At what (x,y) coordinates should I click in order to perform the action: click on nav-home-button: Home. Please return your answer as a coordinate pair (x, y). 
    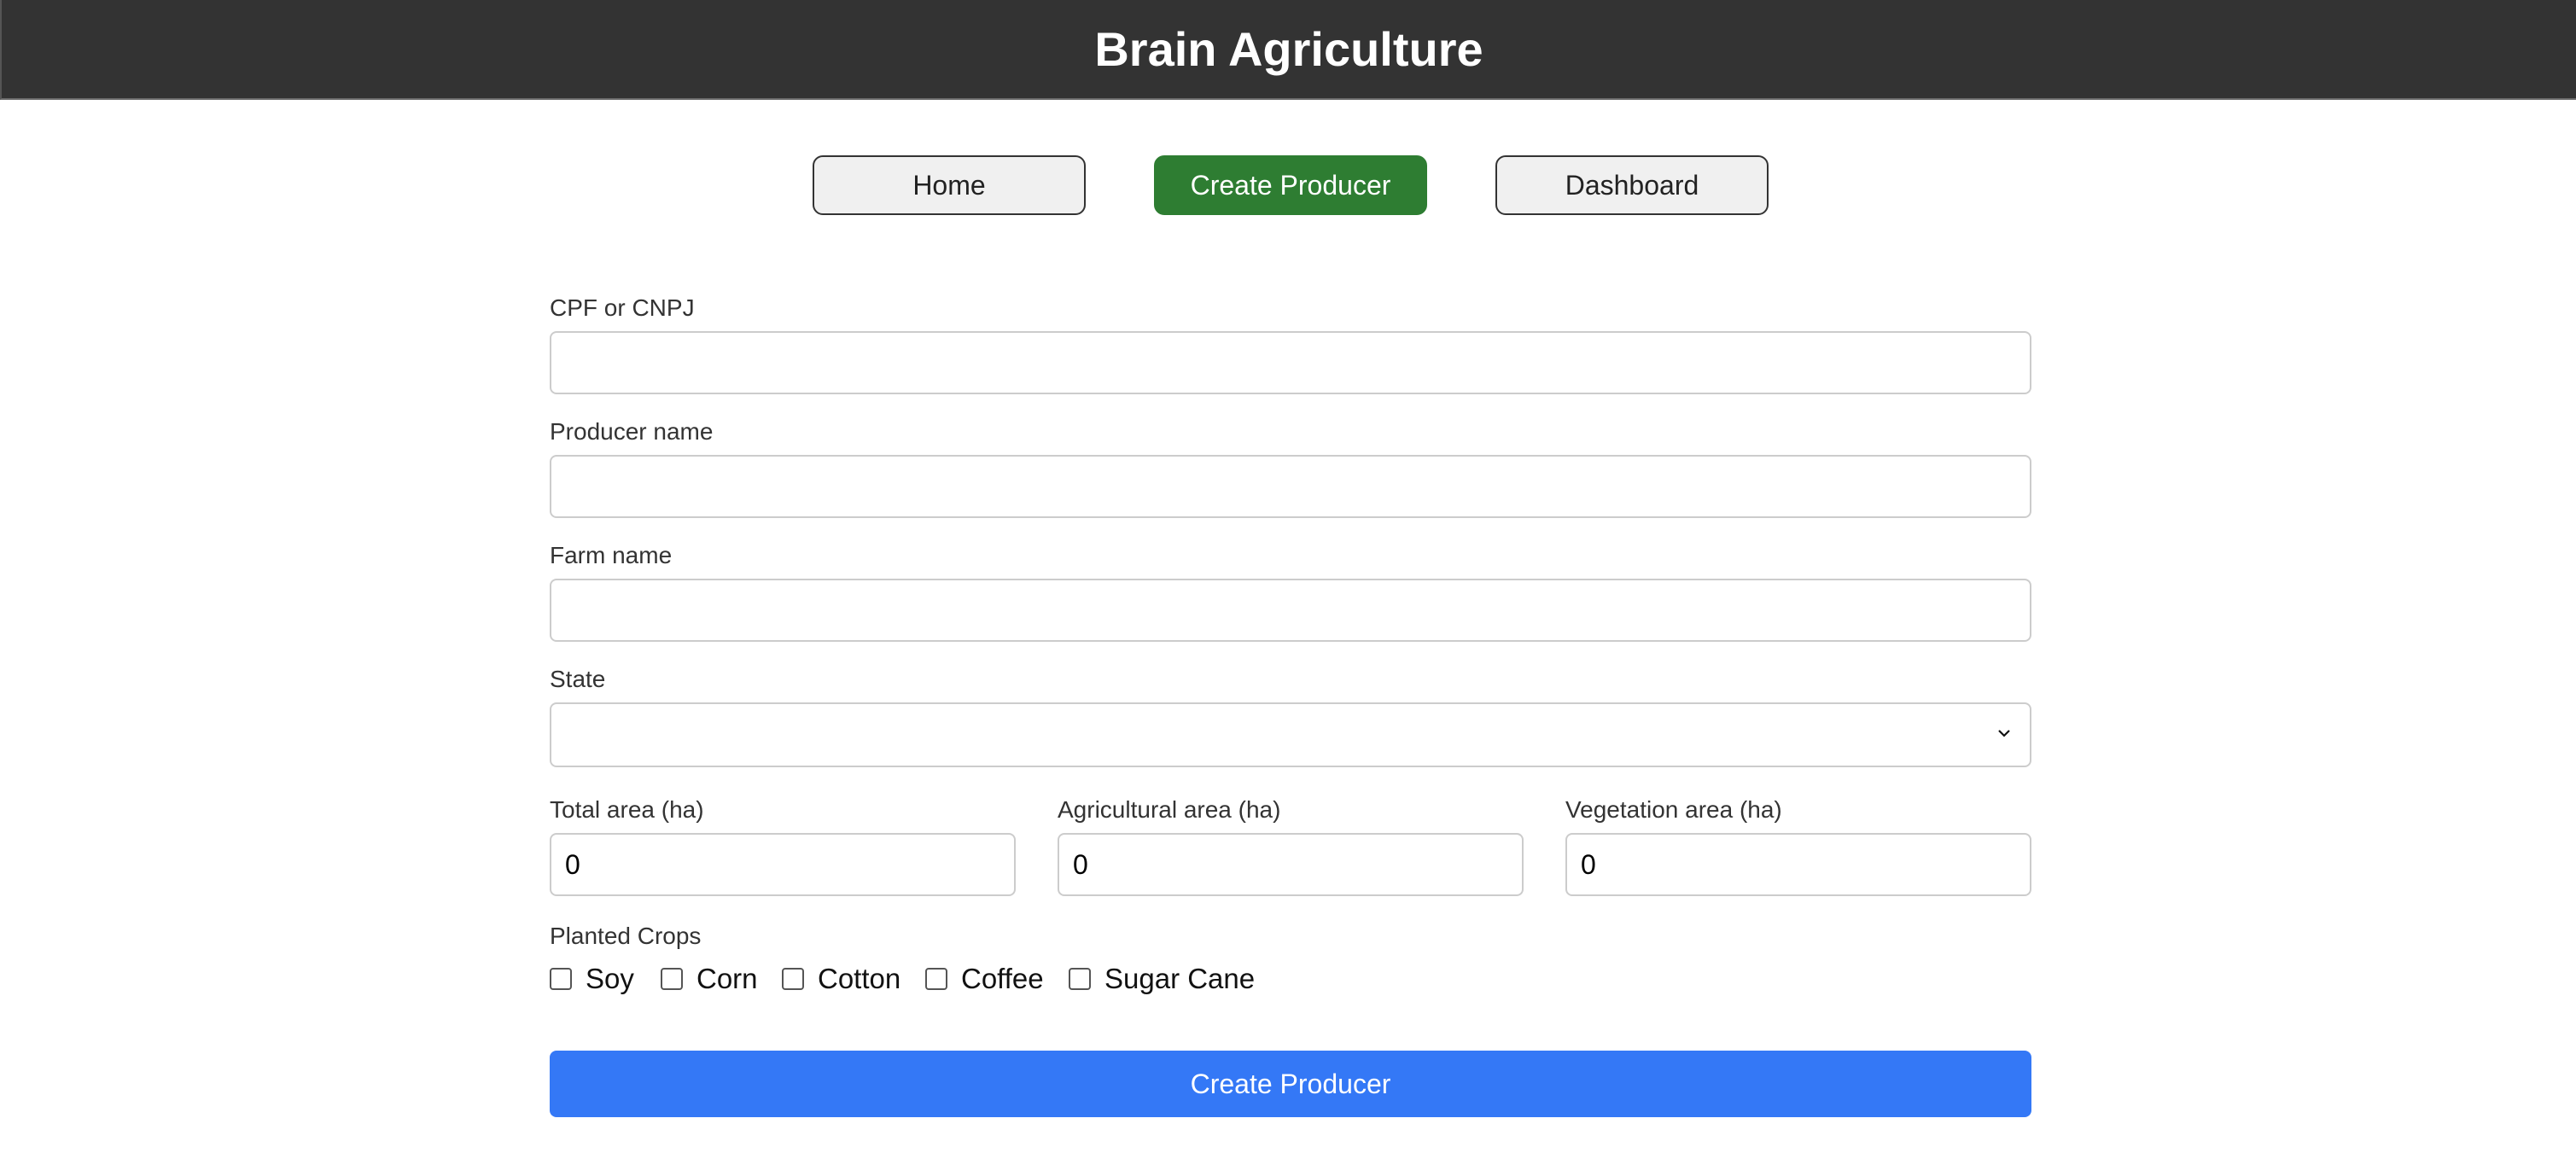
    Looking at the image, I should click on (949, 185).